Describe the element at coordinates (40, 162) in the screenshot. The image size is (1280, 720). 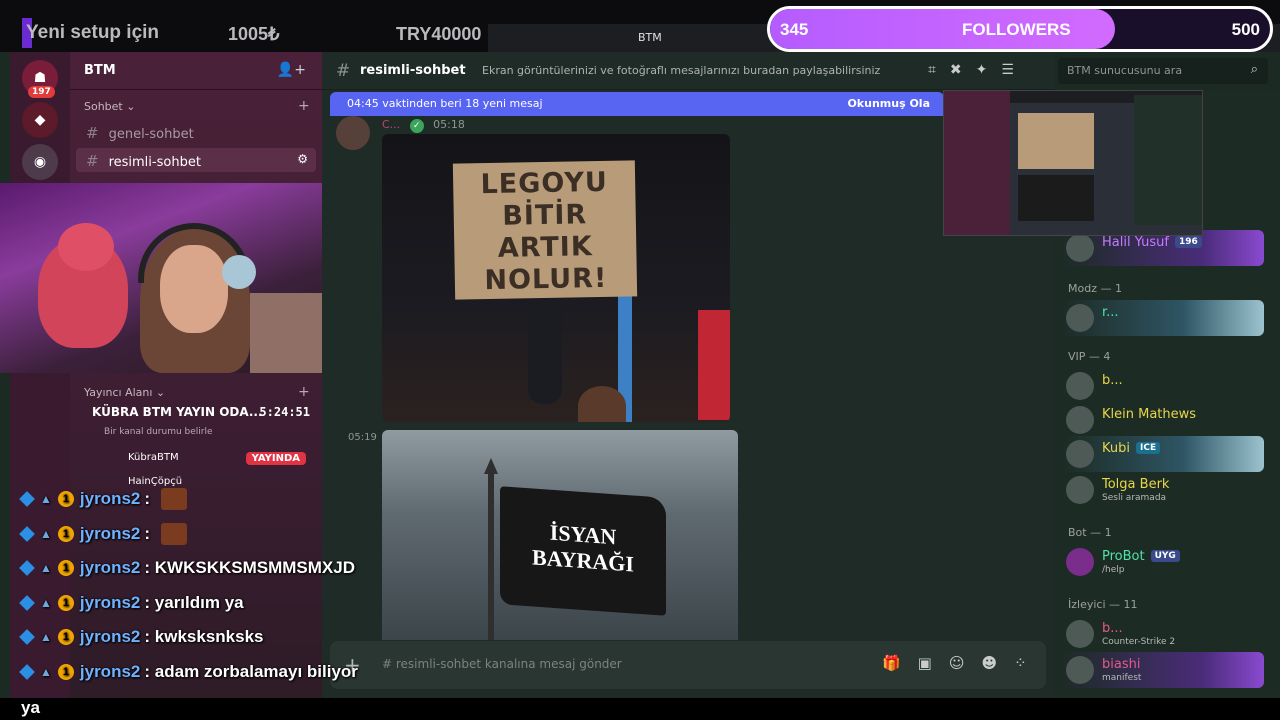
I see `server-icon: ◉` at that location.